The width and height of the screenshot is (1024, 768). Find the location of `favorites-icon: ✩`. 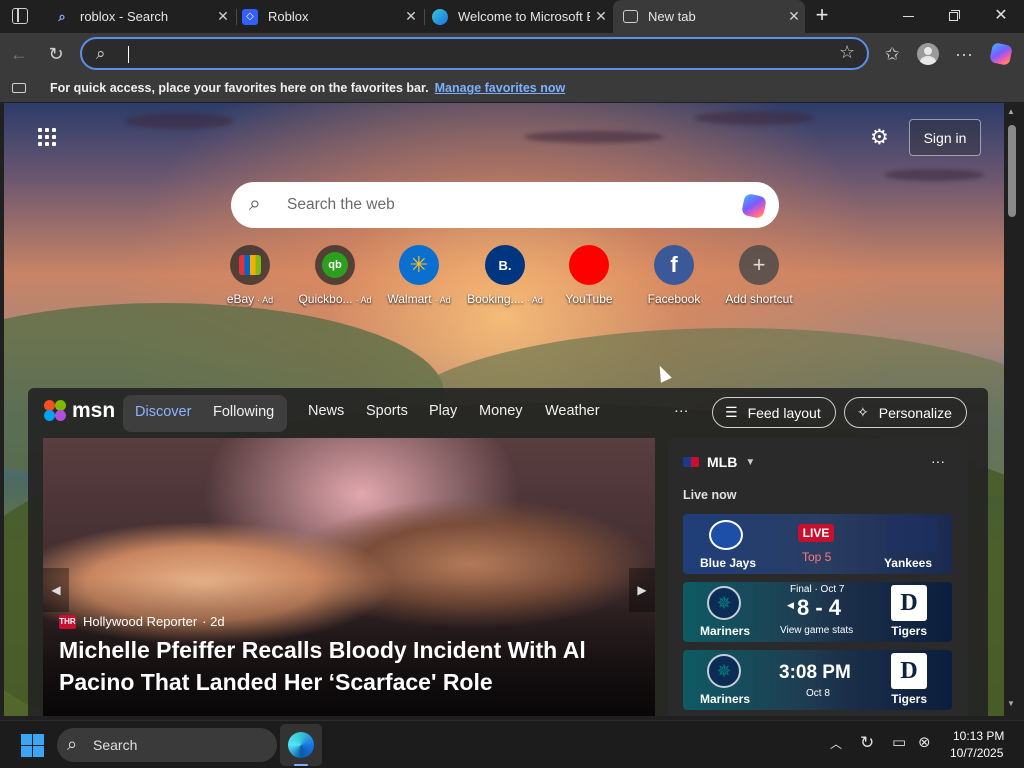

favorites-icon: ✩ is located at coordinates (892, 54).